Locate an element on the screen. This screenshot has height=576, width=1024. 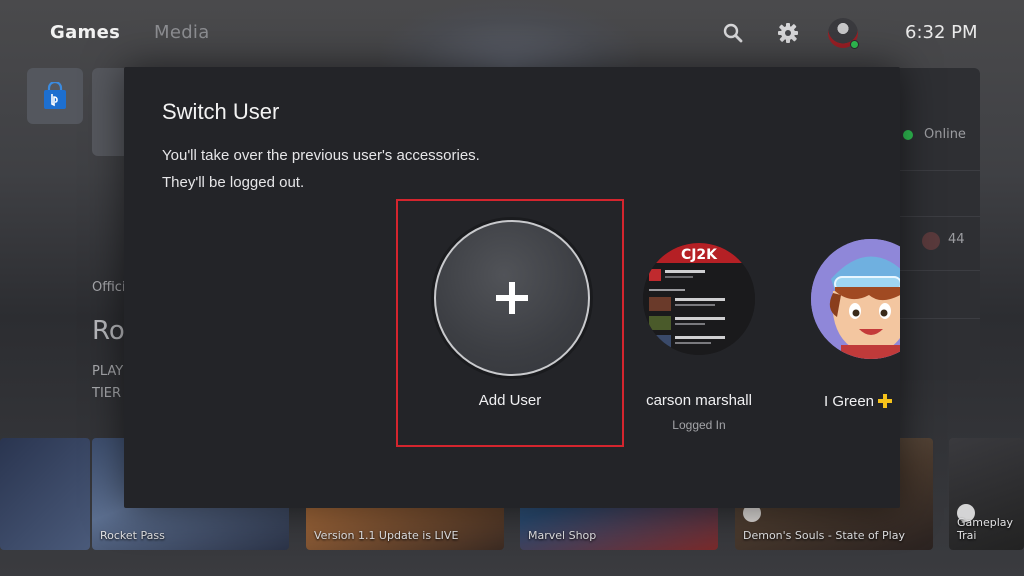
tile-label: Rocket Pass is located at coordinates (132, 535).